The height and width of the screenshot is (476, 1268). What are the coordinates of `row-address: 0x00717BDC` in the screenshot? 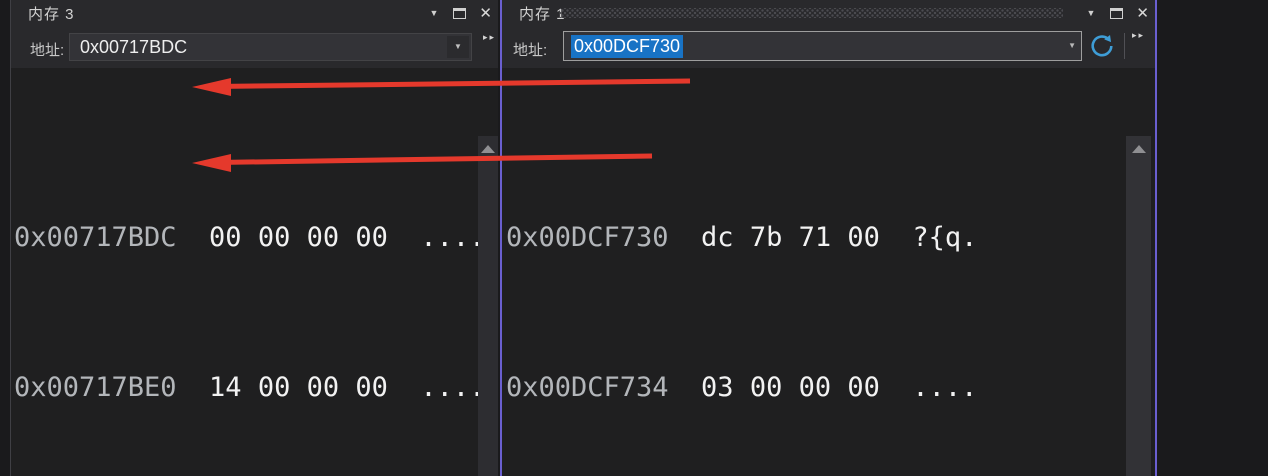 It's located at (95, 237).